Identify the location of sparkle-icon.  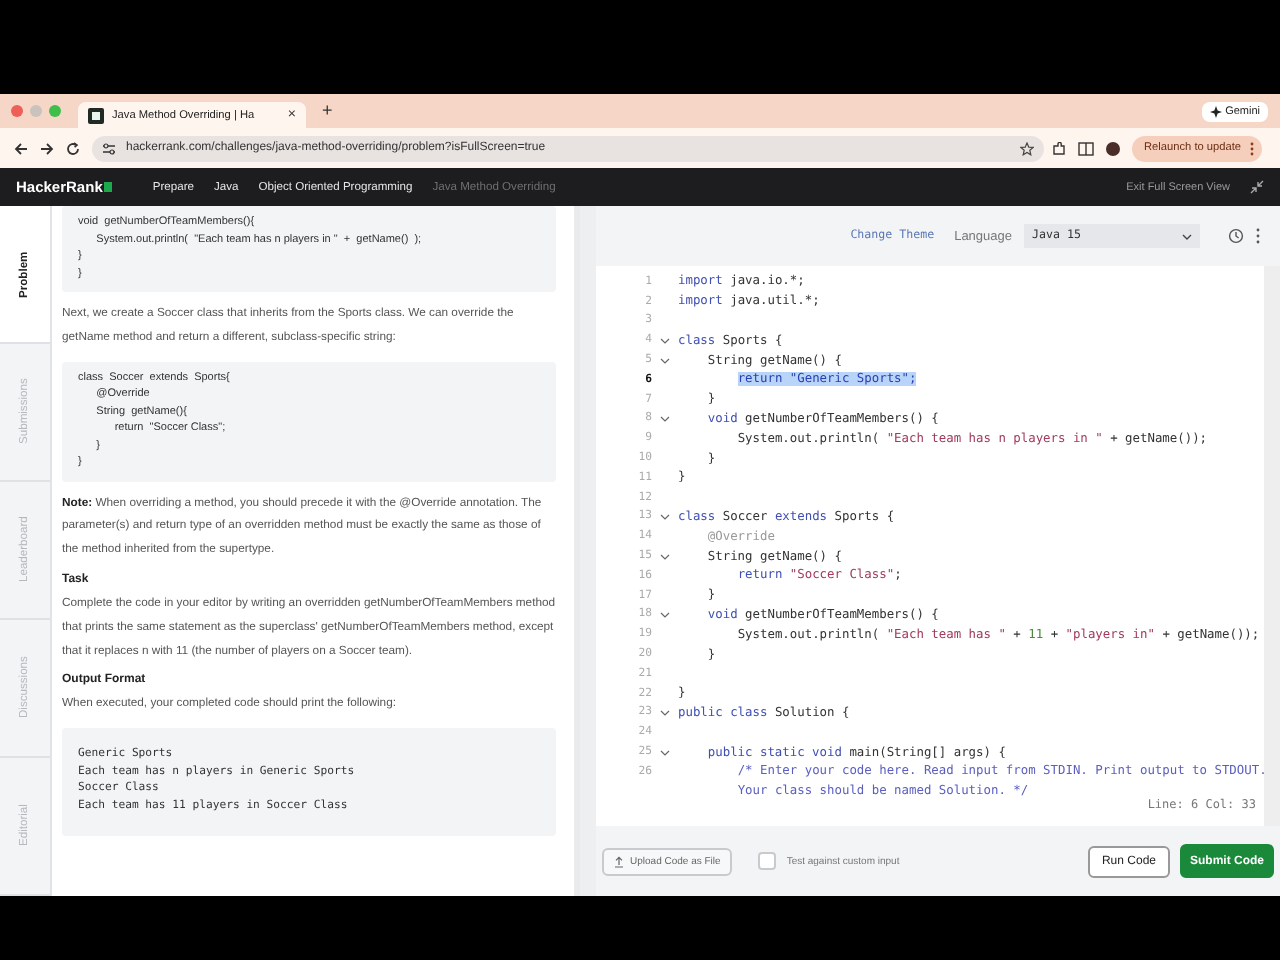
(1215, 111).